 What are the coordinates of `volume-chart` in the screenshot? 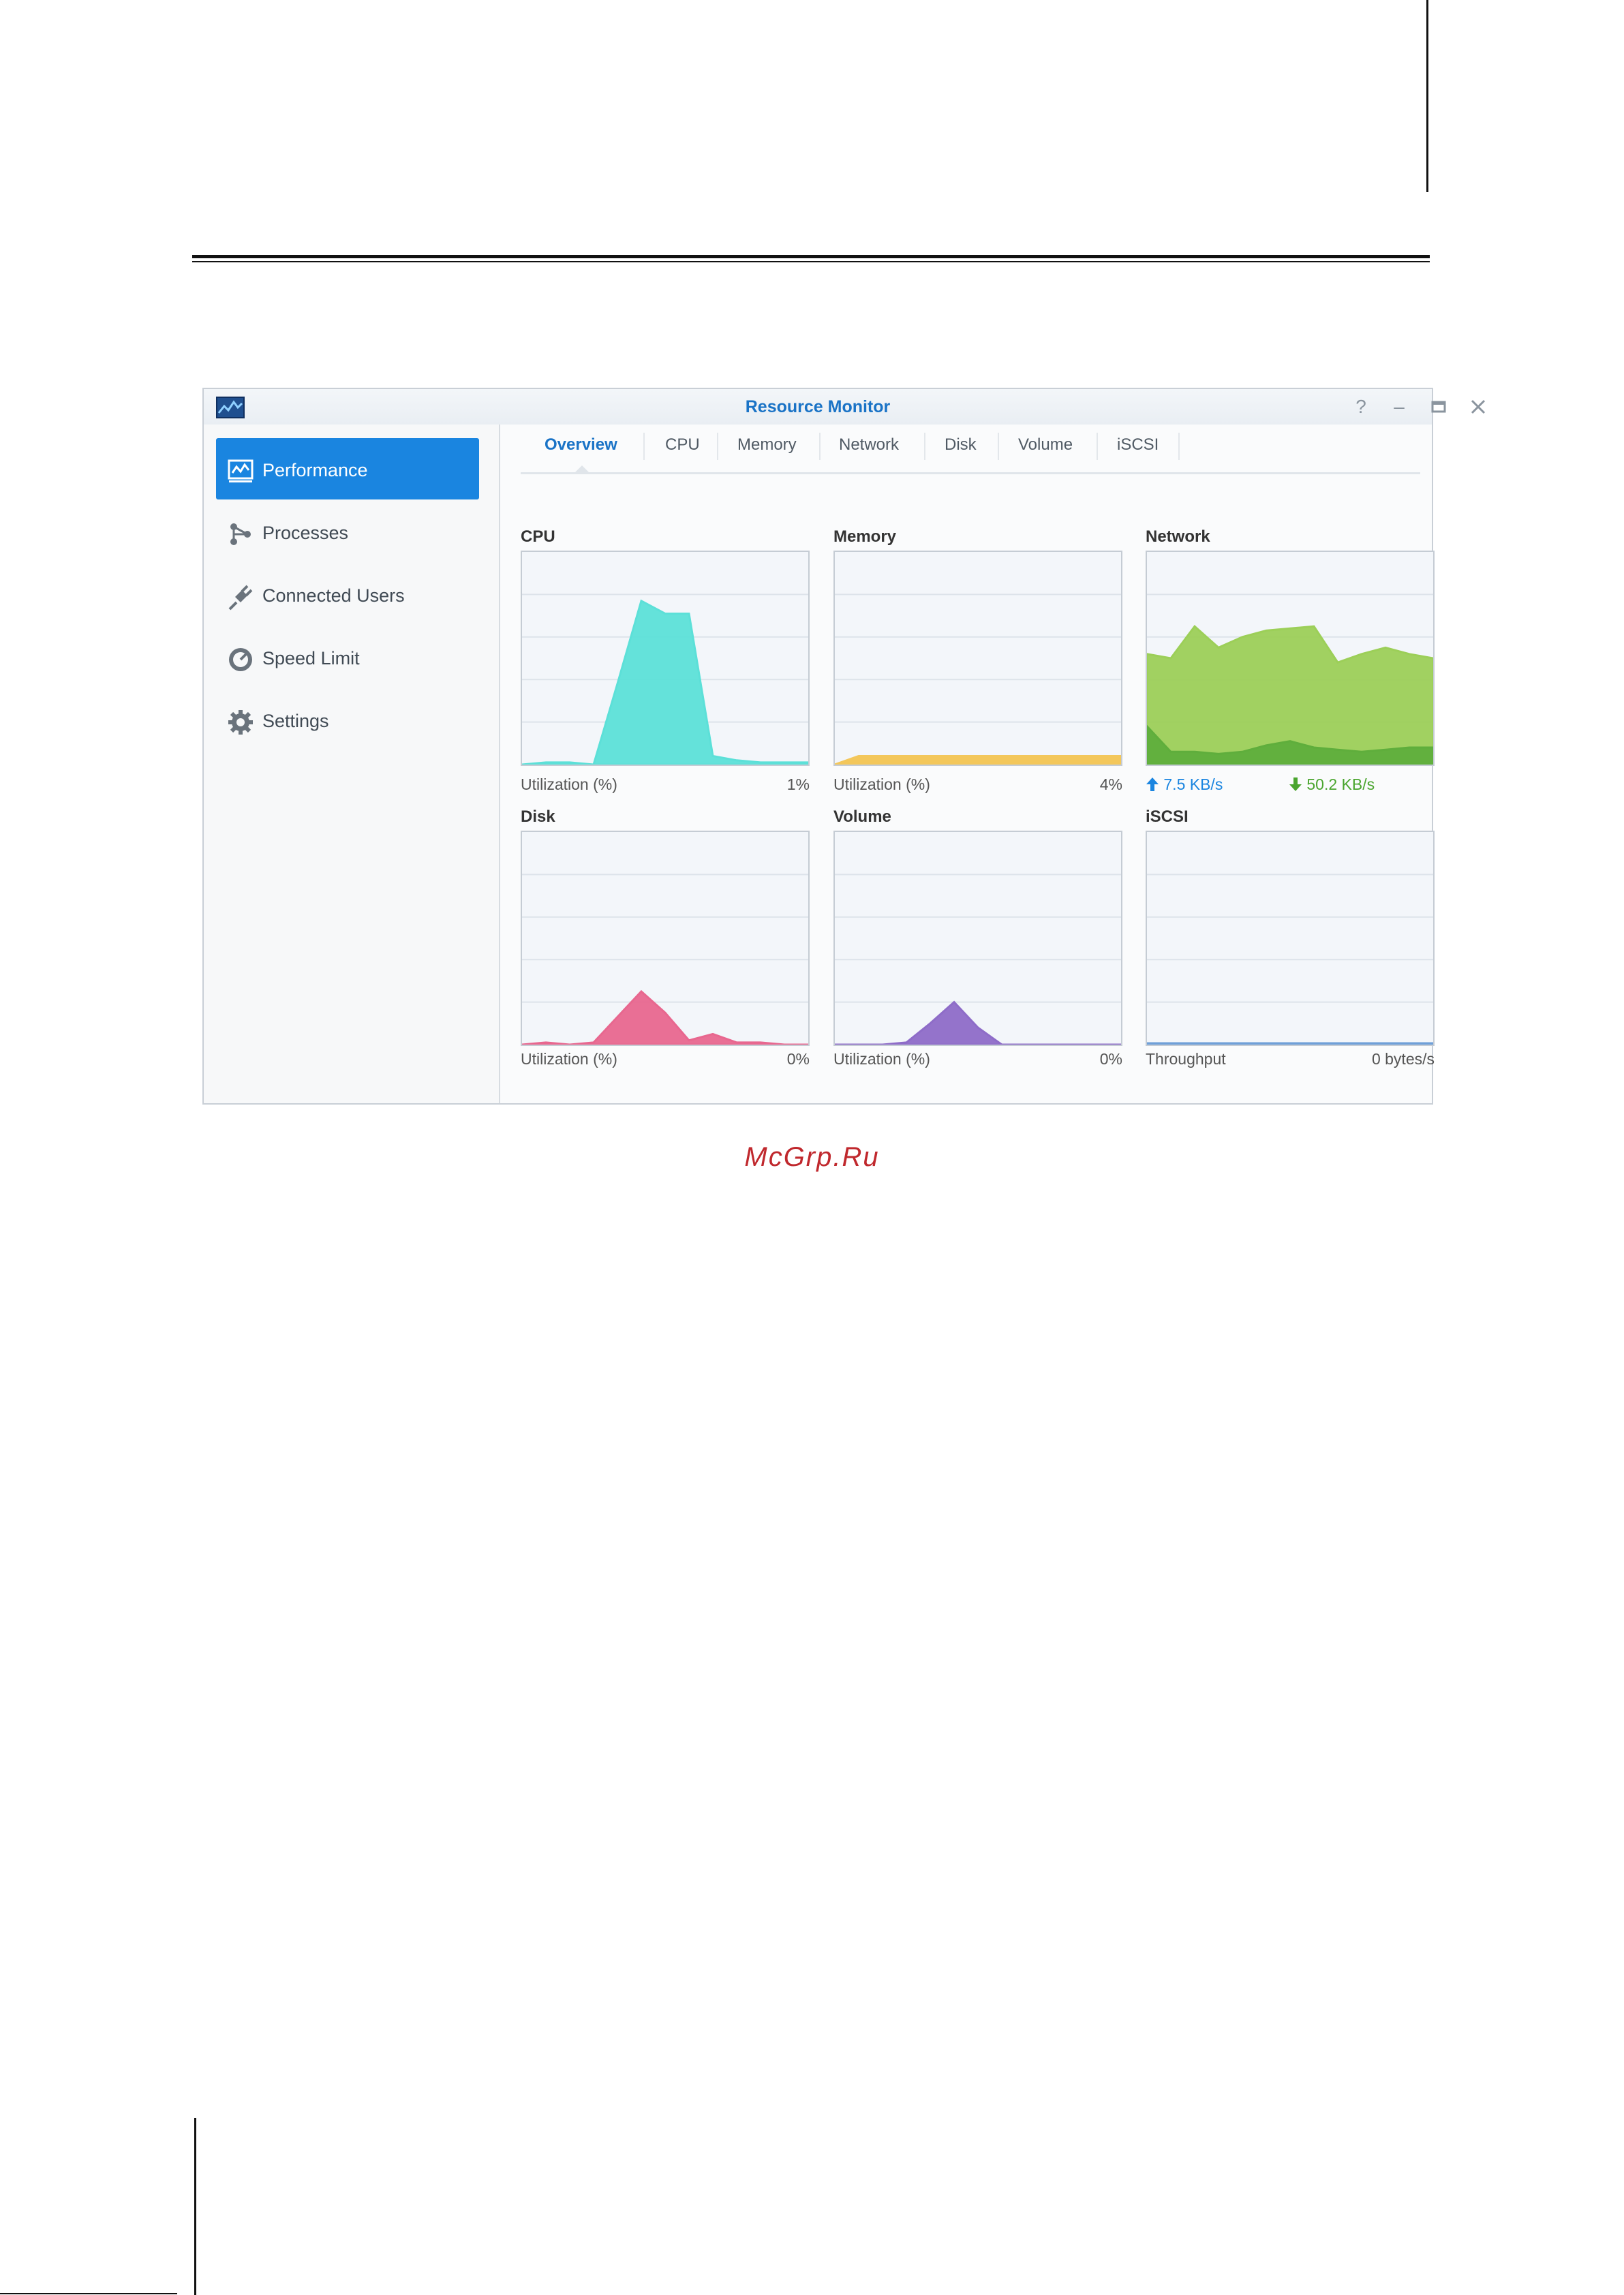 It's located at (977, 938).